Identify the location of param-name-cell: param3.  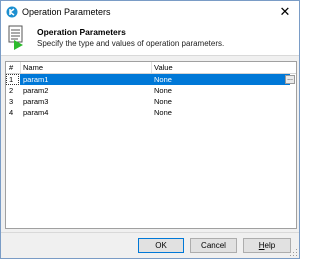
(35, 101).